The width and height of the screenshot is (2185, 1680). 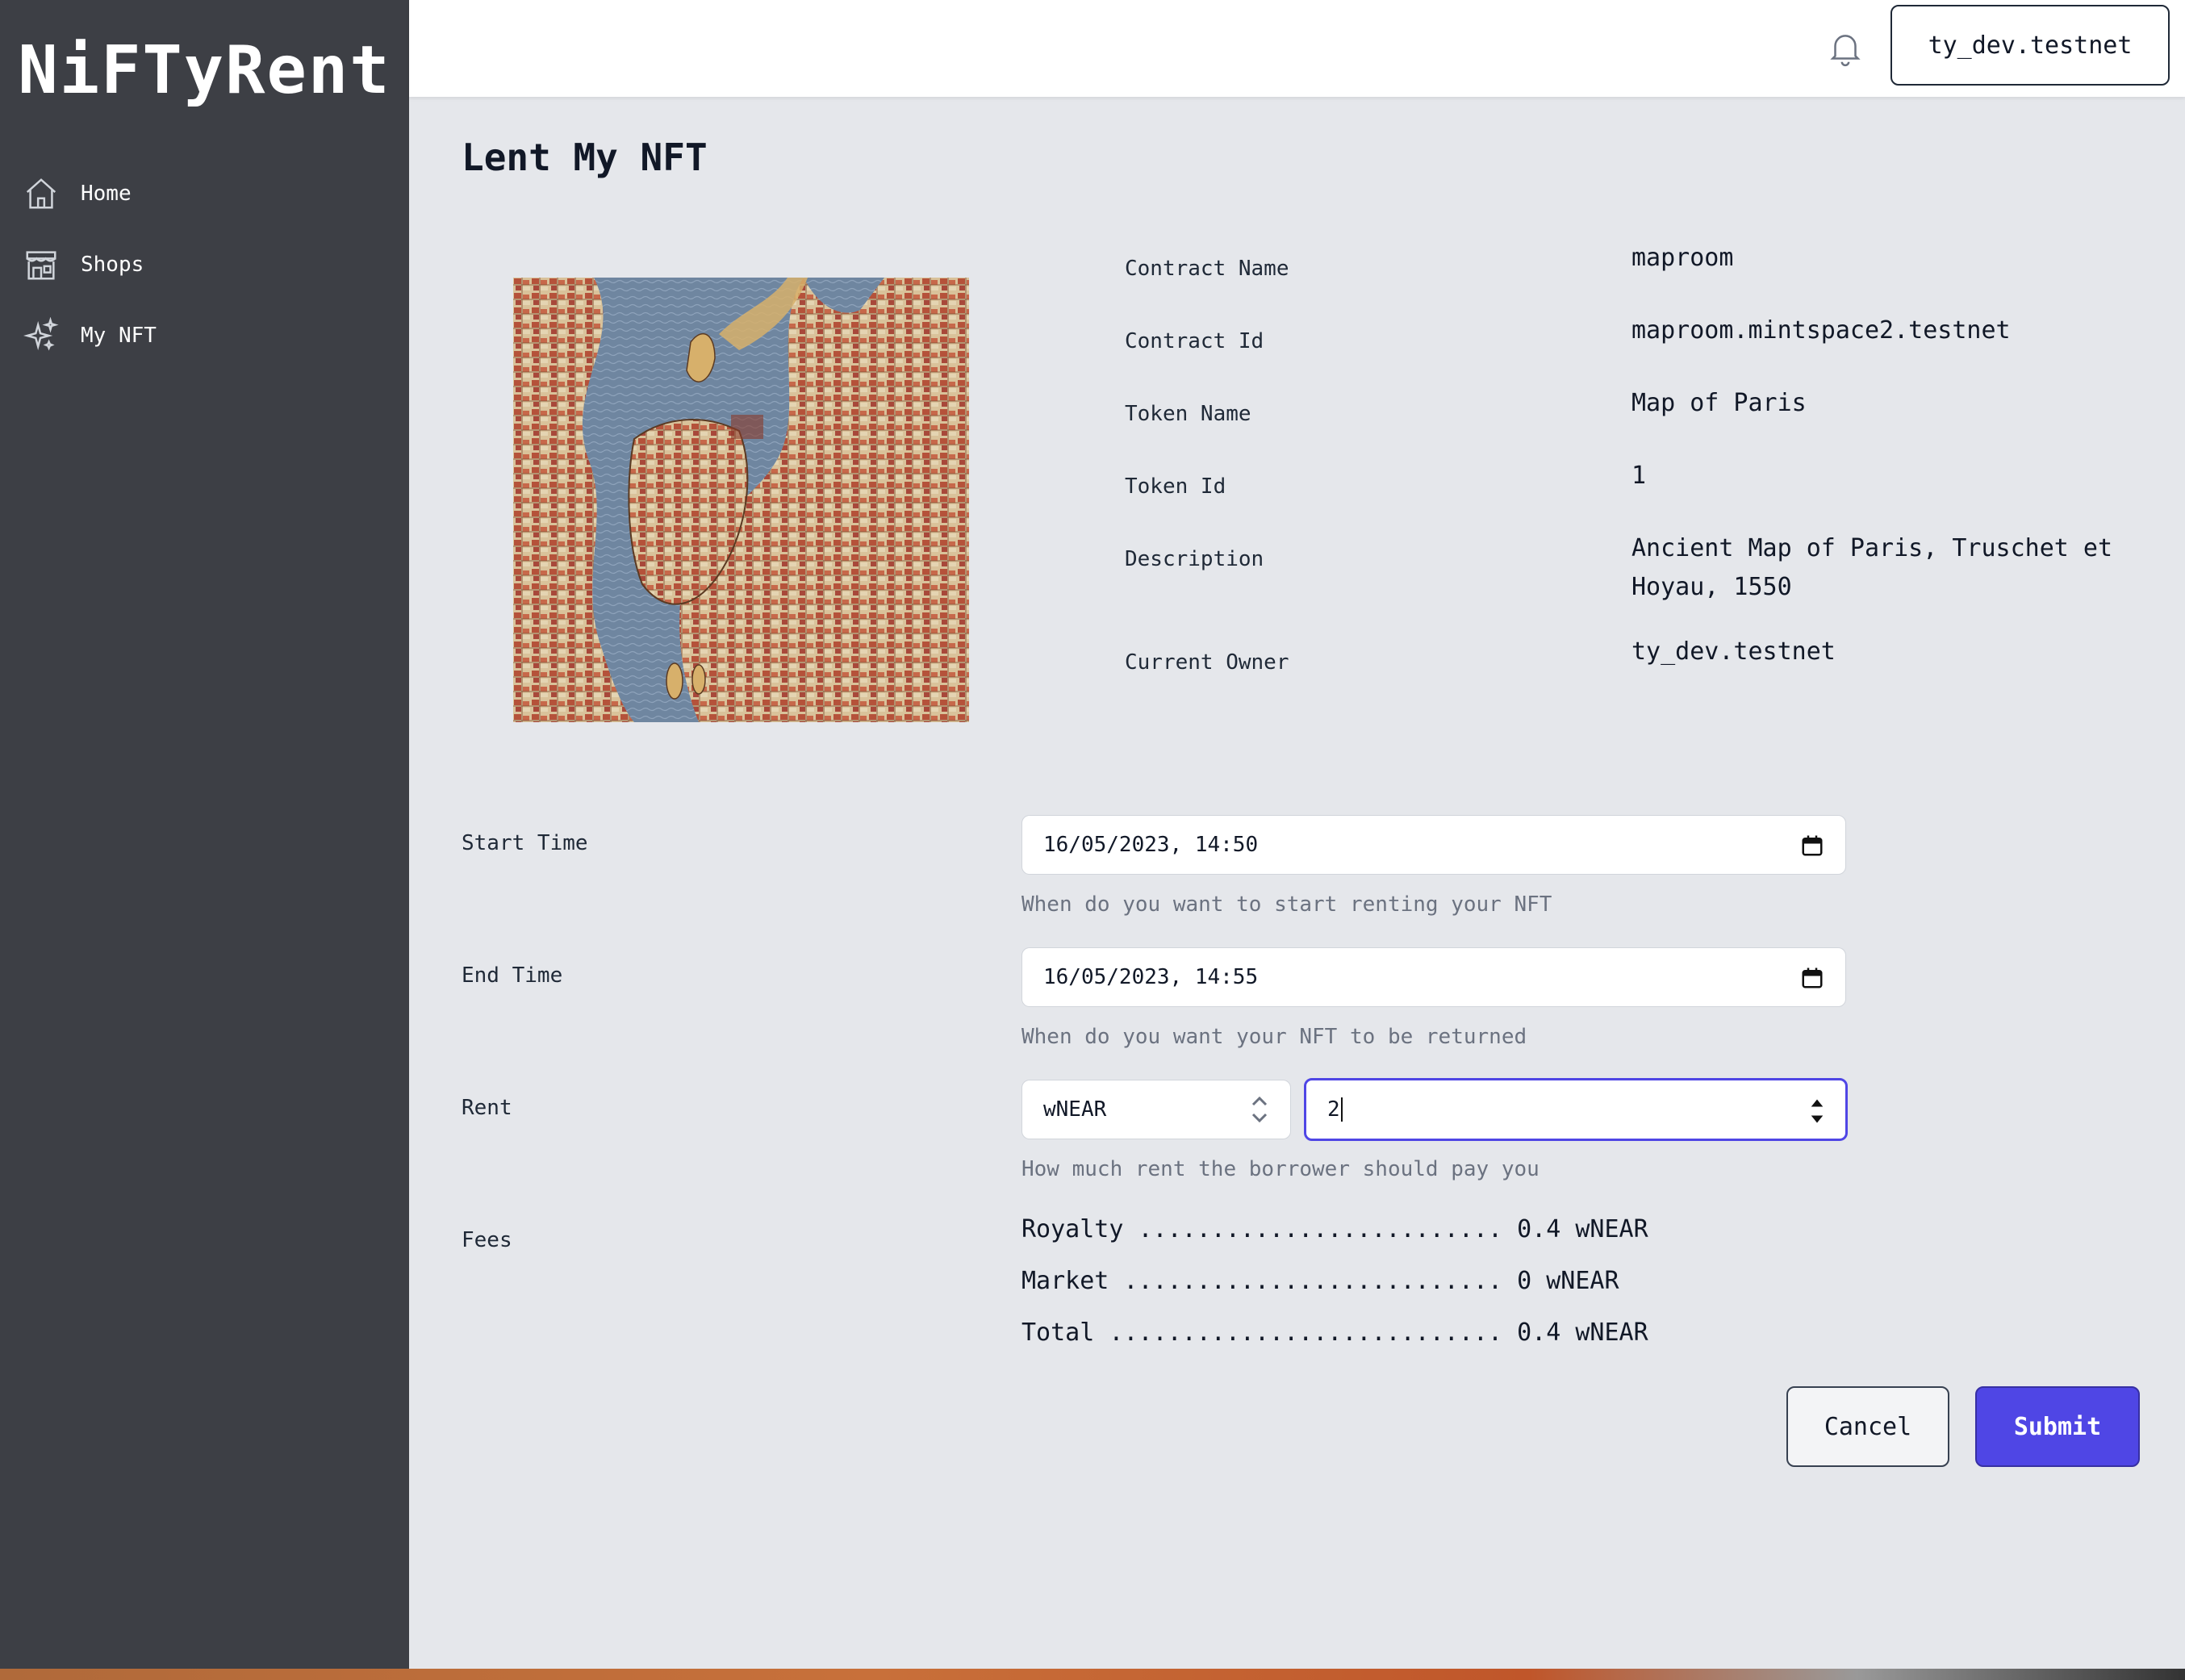 What do you see at coordinates (1341, 1109) in the screenshot?
I see `text-cursor` at bounding box center [1341, 1109].